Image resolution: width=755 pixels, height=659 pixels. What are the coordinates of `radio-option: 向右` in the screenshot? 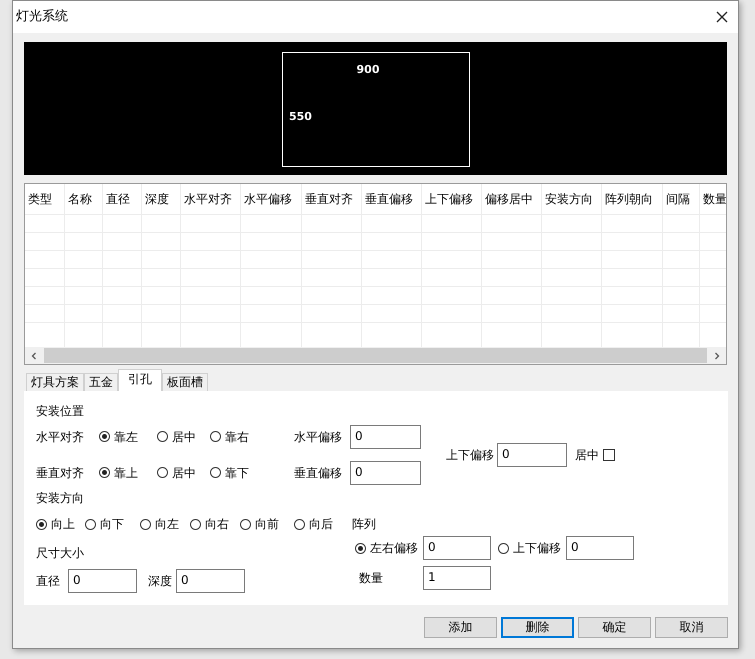 It's located at (215, 524).